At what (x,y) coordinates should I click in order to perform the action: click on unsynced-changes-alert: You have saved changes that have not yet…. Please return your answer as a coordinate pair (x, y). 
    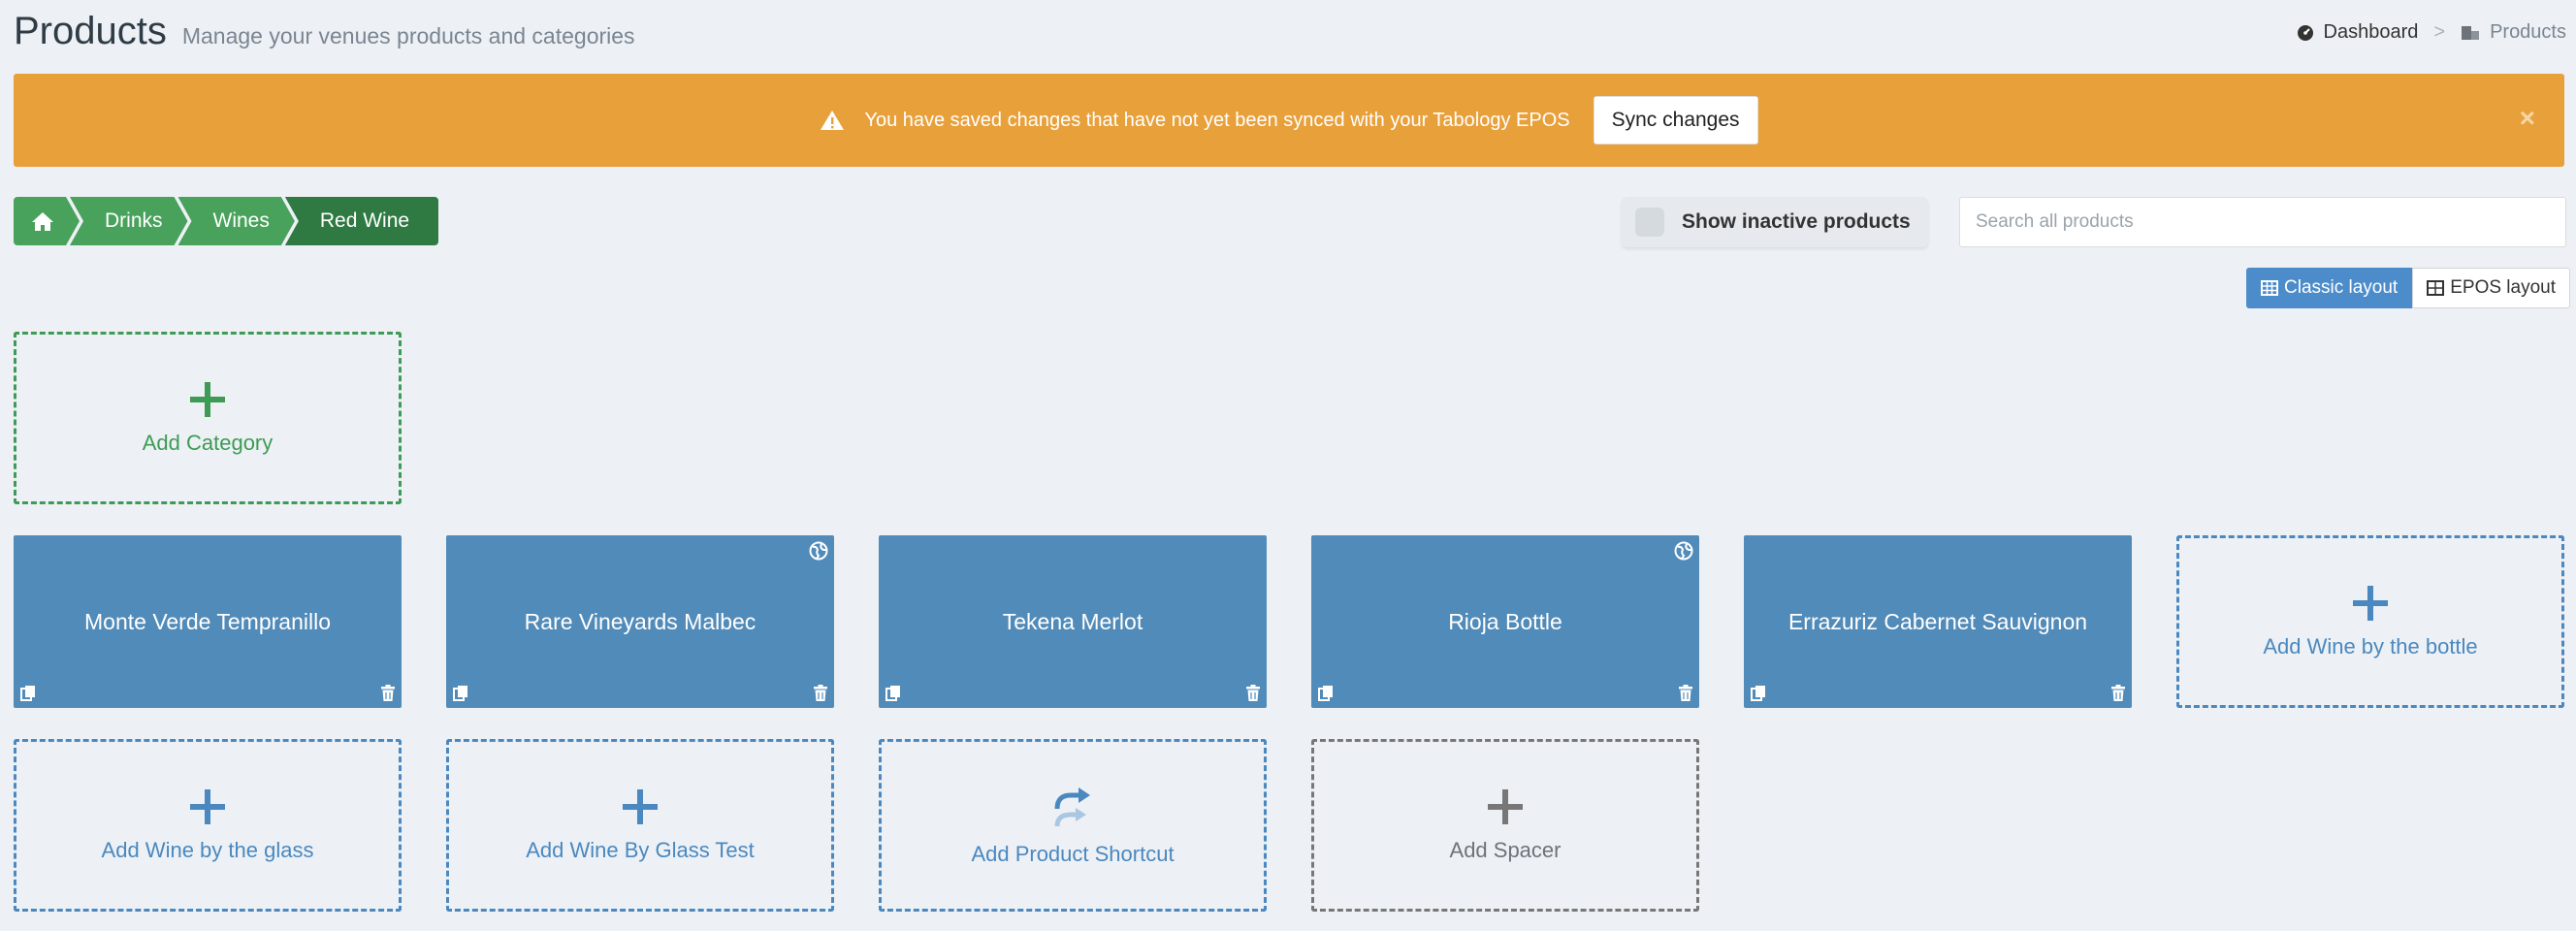
    Looking at the image, I should click on (1289, 121).